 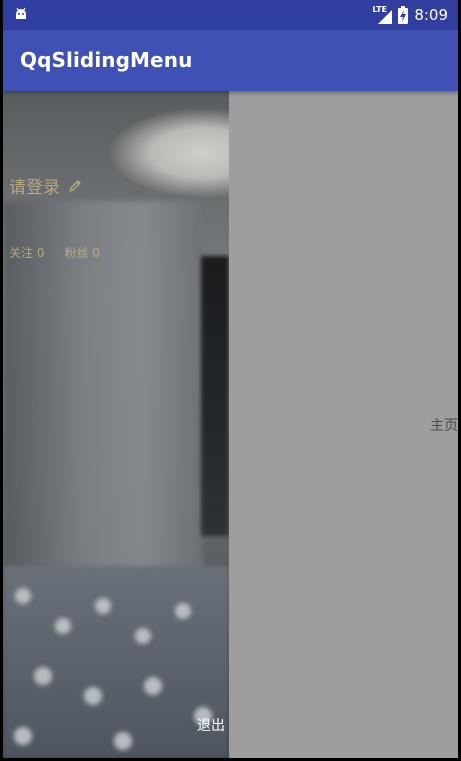 What do you see at coordinates (444, 426) in the screenshot?
I see `home-label: 主页` at bounding box center [444, 426].